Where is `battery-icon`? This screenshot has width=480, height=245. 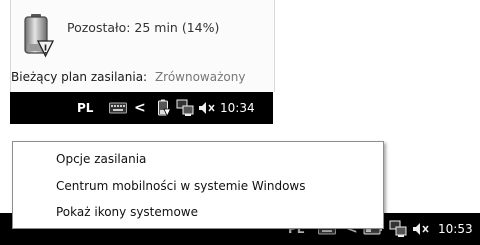 battery-icon is located at coordinates (164, 108).